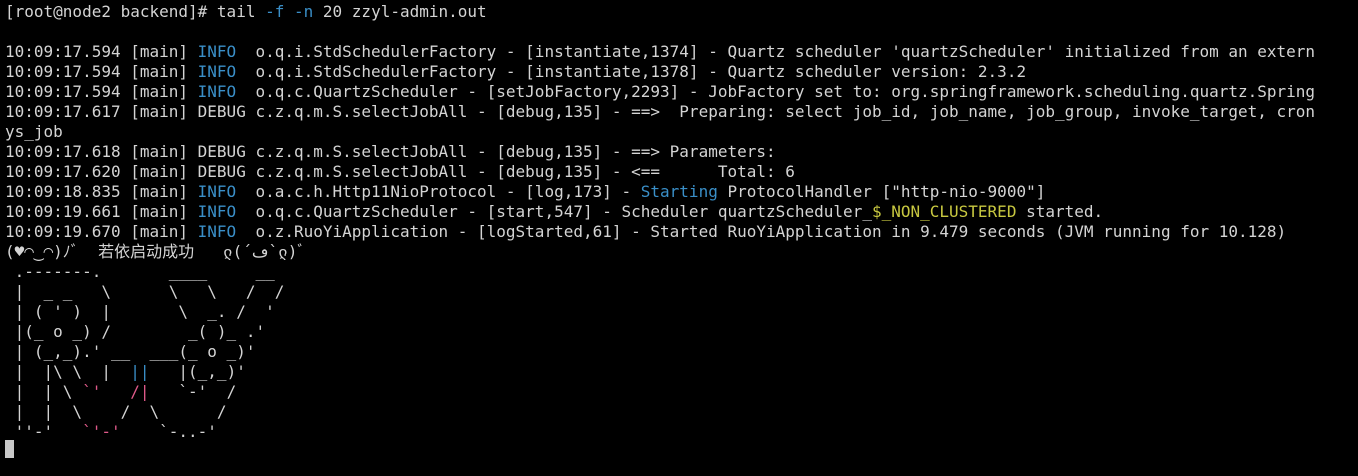 This screenshot has width=1358, height=476. I want to click on terminal-text: `', so click(92, 391).